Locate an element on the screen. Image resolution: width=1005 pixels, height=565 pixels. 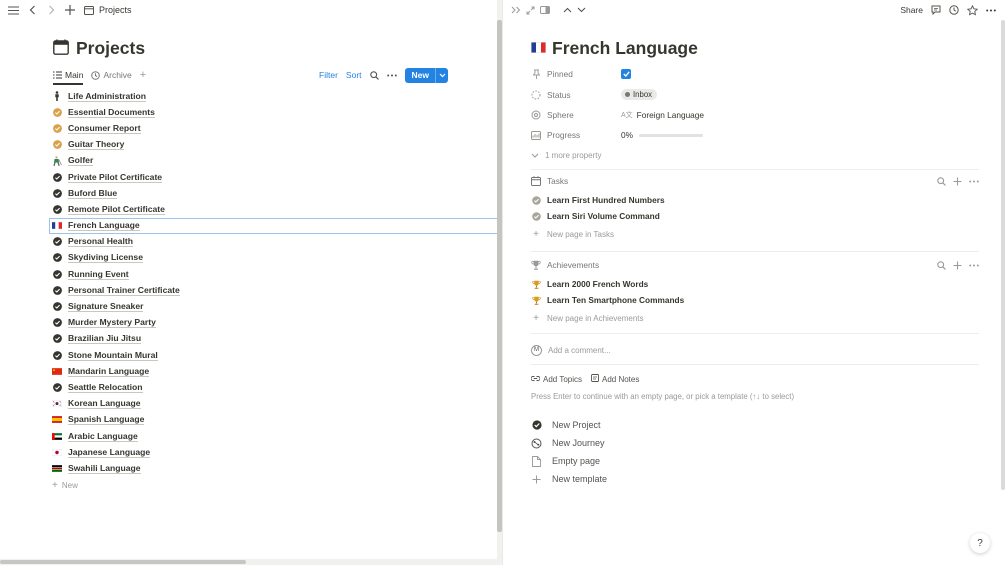
project-row: Brazilian Jiu Jitsu is located at coordinates (273, 339).